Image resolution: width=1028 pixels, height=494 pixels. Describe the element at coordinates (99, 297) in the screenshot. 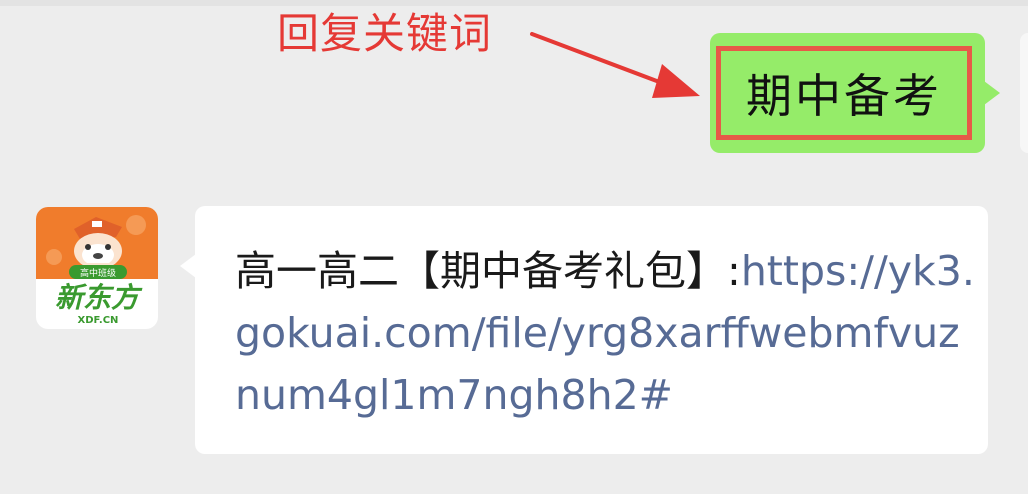

I see `avatar-brand-text: 新东方` at that location.